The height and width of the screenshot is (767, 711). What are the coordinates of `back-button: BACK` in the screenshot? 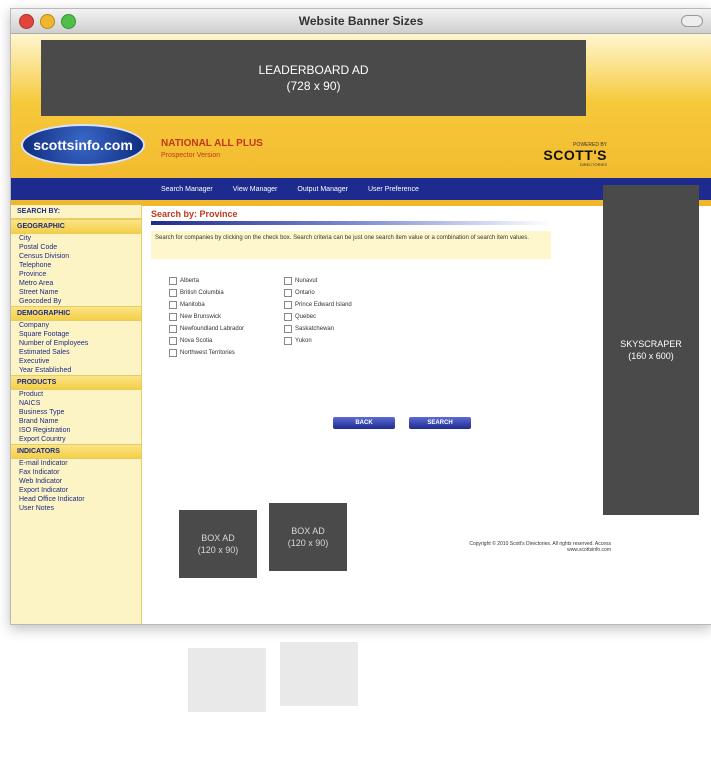 It's located at (364, 423).